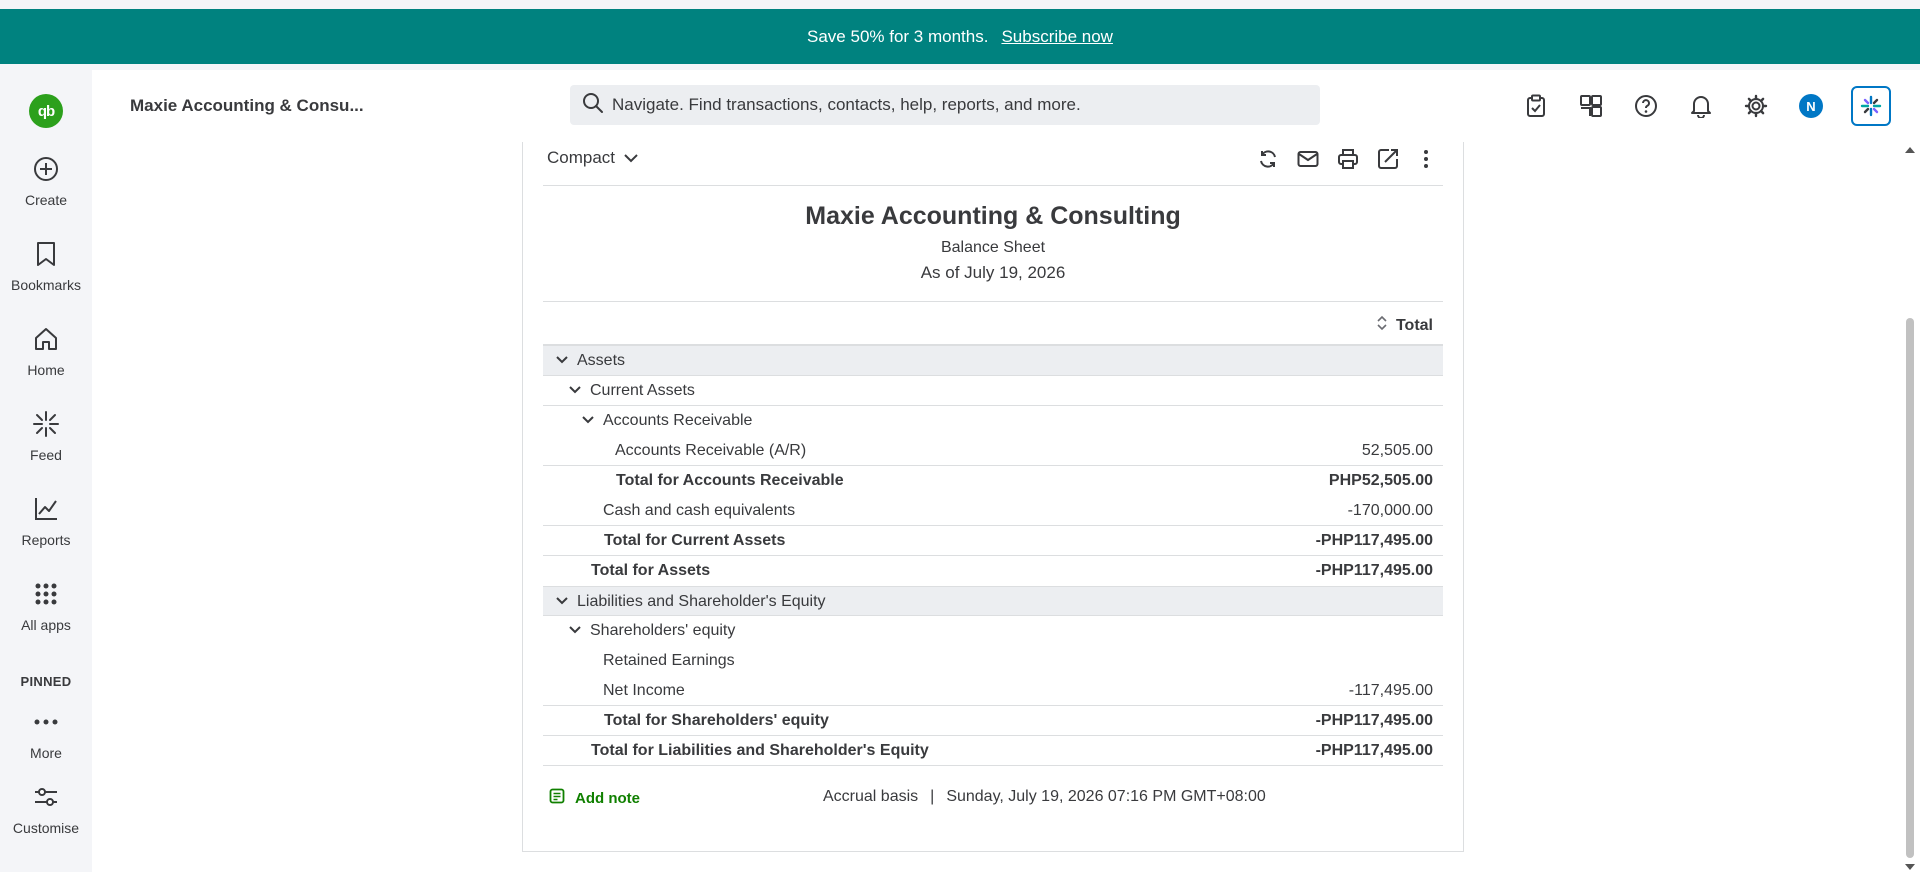  Describe the element at coordinates (699, 511) in the screenshot. I see `row-label: Cash and cash equivalents` at that location.